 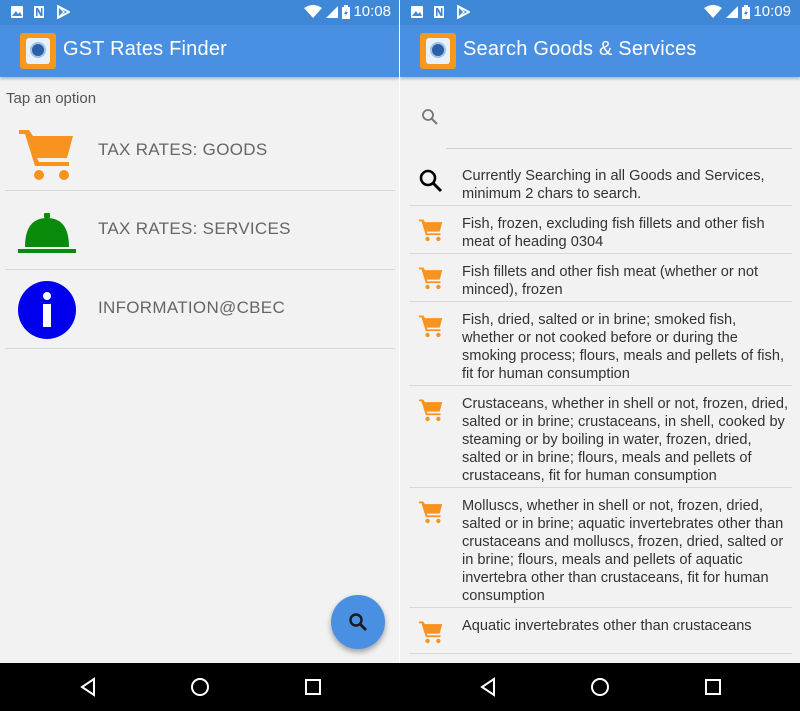 What do you see at coordinates (772, 11) in the screenshot?
I see `status-time: 10:09` at bounding box center [772, 11].